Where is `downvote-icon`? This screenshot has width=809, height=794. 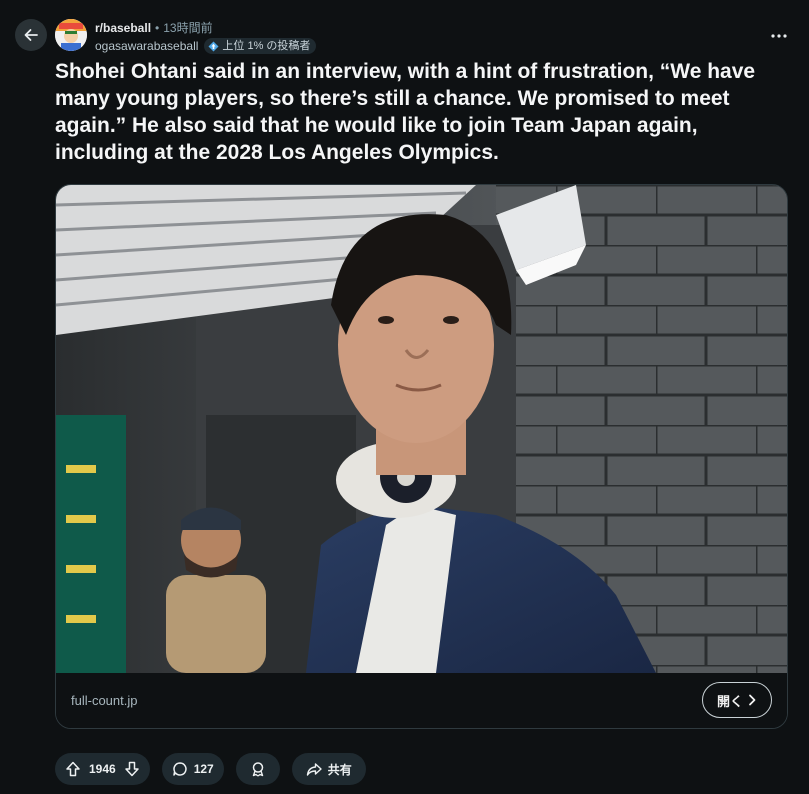 downvote-icon is located at coordinates (132, 769).